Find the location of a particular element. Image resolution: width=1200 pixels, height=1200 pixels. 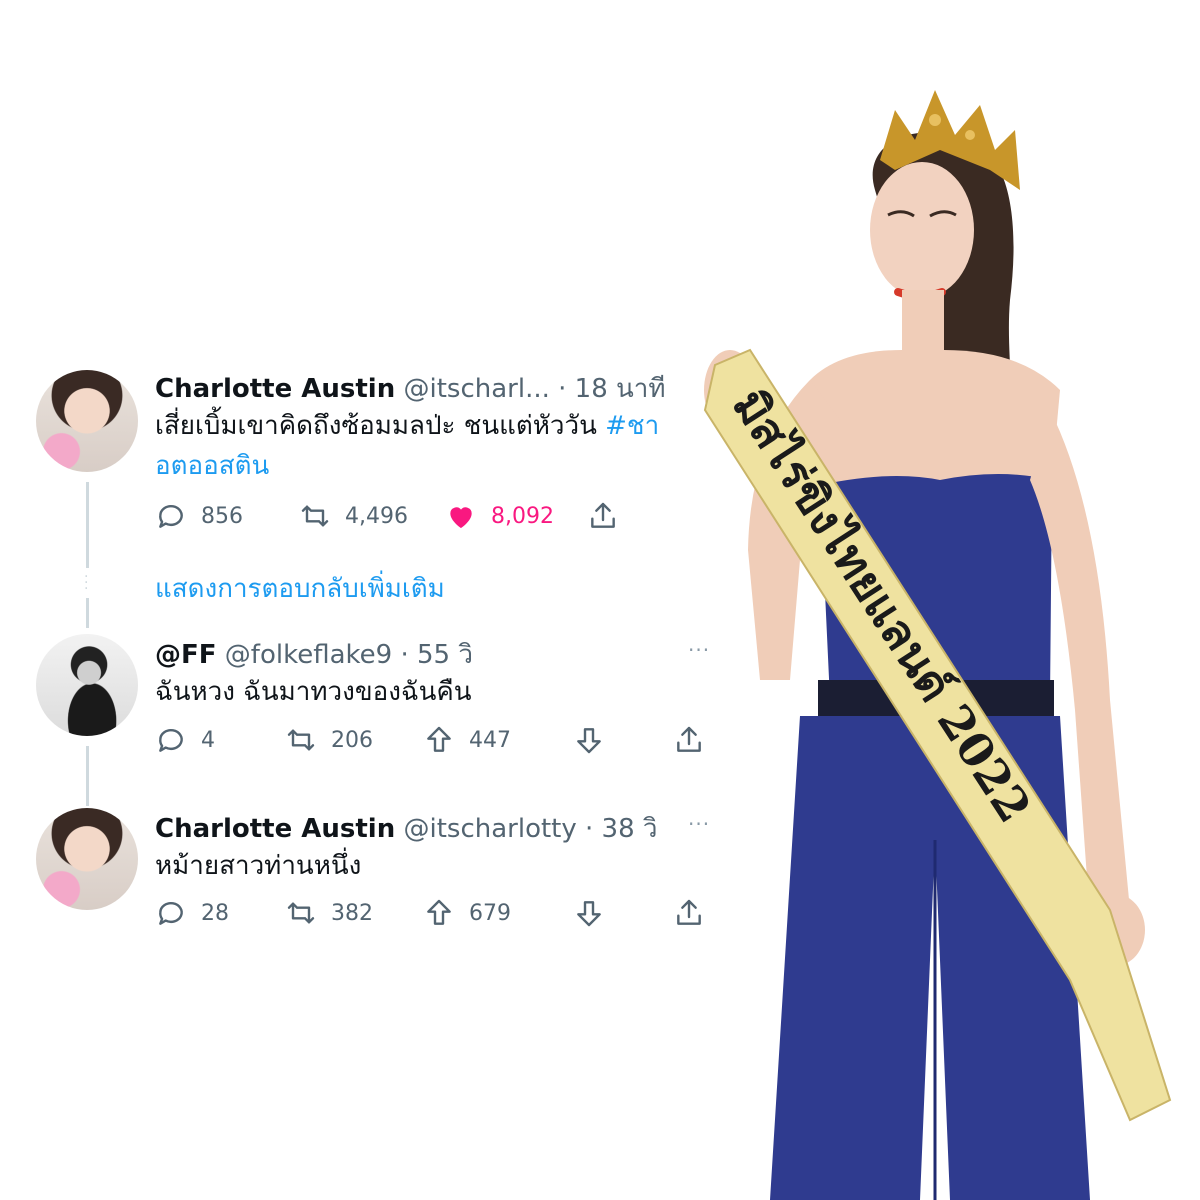

show-more-replies-link: แสดงการตอบกลับเพิ่มเติม is located at coordinates (300, 588).